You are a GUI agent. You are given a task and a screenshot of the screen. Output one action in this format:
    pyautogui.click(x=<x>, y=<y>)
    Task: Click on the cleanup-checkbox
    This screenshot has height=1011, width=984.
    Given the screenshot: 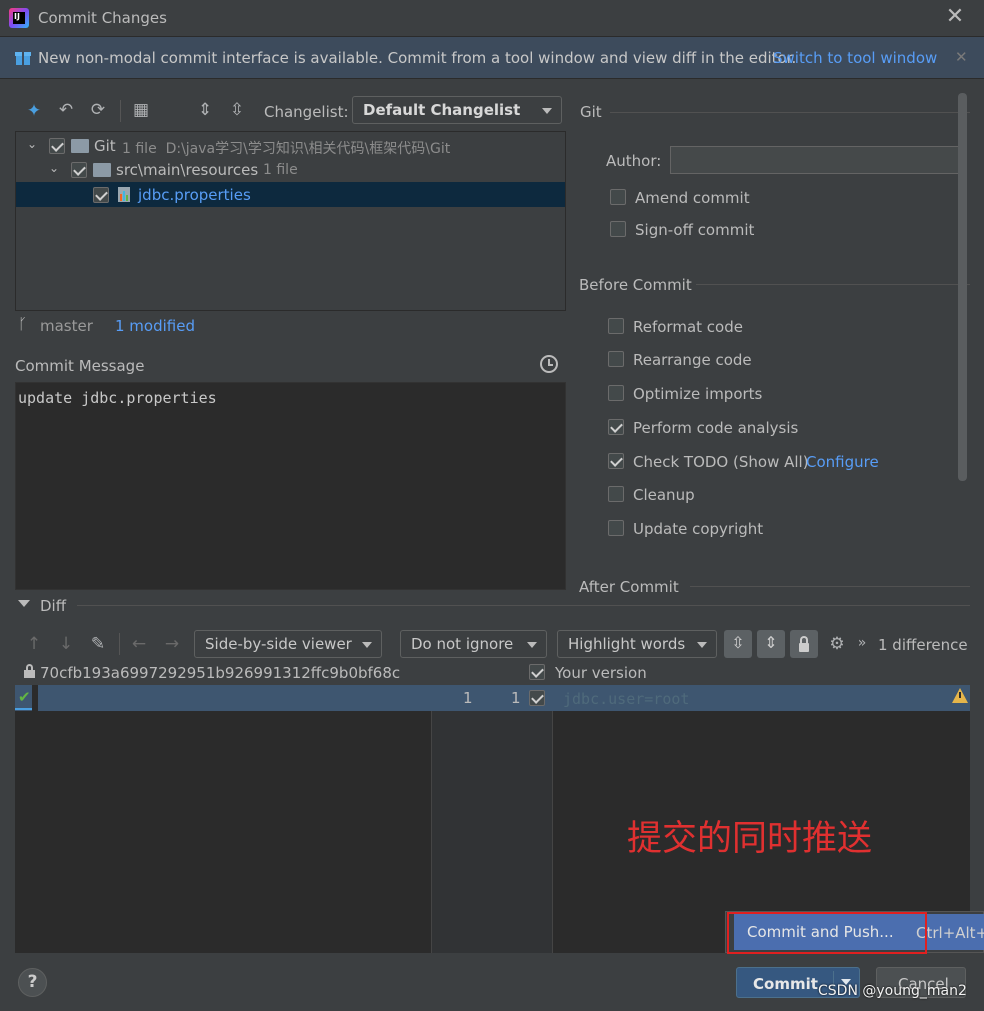 What is the action you would take?
    pyautogui.click(x=616, y=494)
    